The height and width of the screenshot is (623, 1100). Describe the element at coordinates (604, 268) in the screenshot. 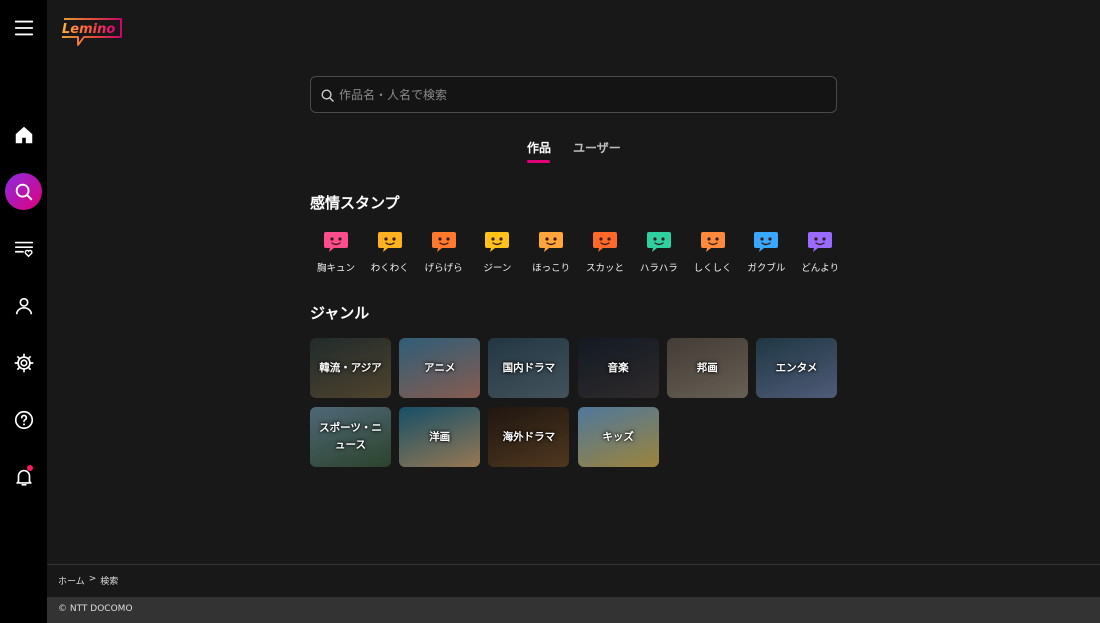

I see `stamp-label: スカッと` at that location.